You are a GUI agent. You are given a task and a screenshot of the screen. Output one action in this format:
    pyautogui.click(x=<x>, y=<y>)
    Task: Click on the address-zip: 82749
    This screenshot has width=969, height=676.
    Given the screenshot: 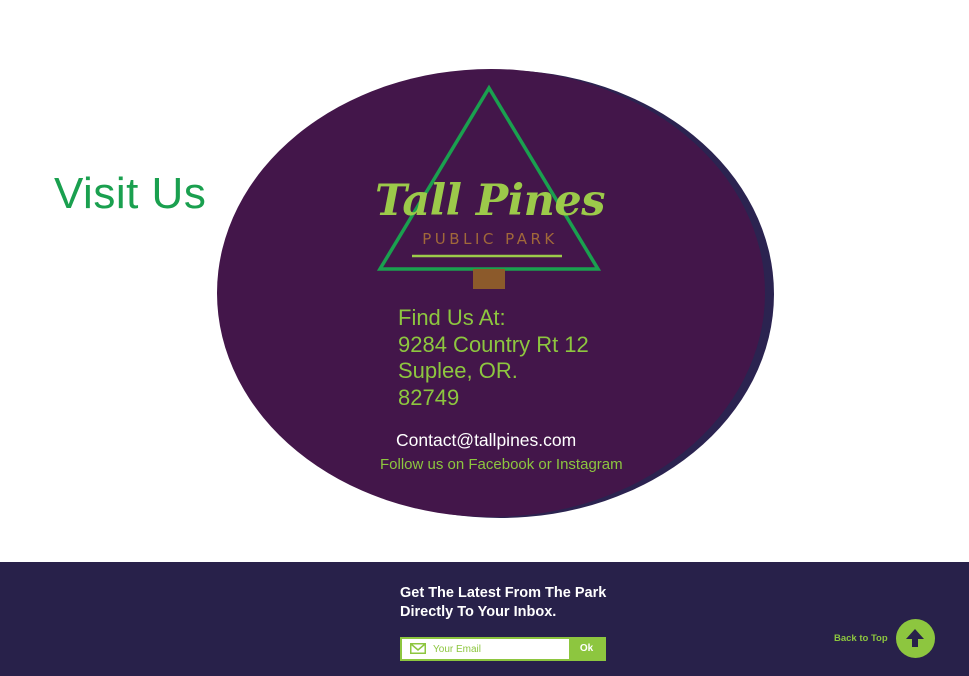 What is the action you would take?
    pyautogui.click(x=429, y=397)
    